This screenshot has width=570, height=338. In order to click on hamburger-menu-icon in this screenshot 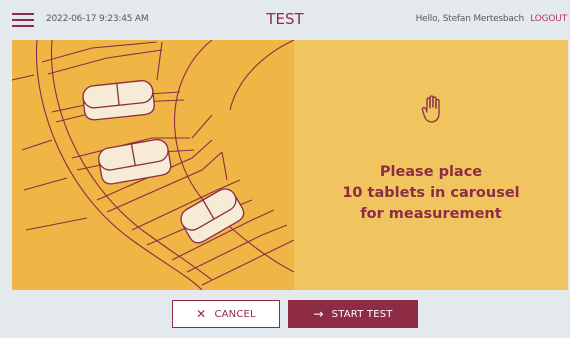, I will do `click(23, 20)`.